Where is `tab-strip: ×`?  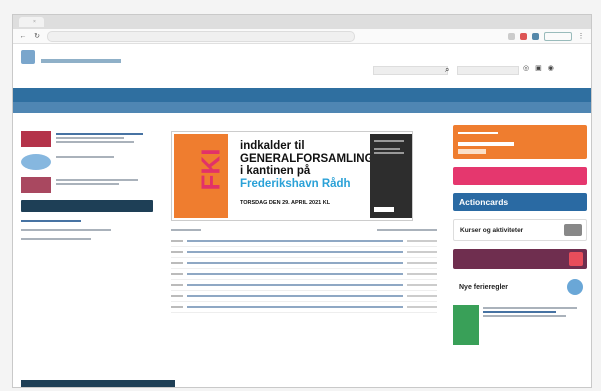 tab-strip: × is located at coordinates (302, 22).